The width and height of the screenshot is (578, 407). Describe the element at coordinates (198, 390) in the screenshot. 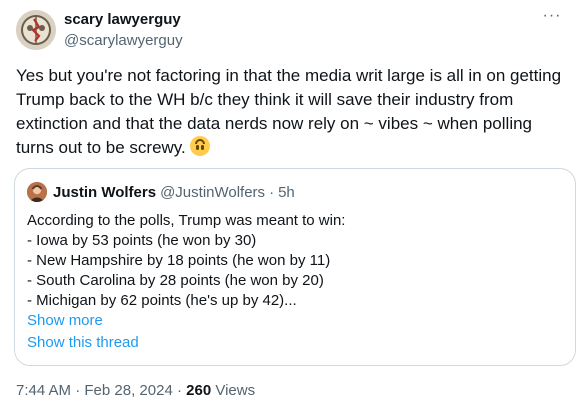

I see `views-count: 260` at that location.